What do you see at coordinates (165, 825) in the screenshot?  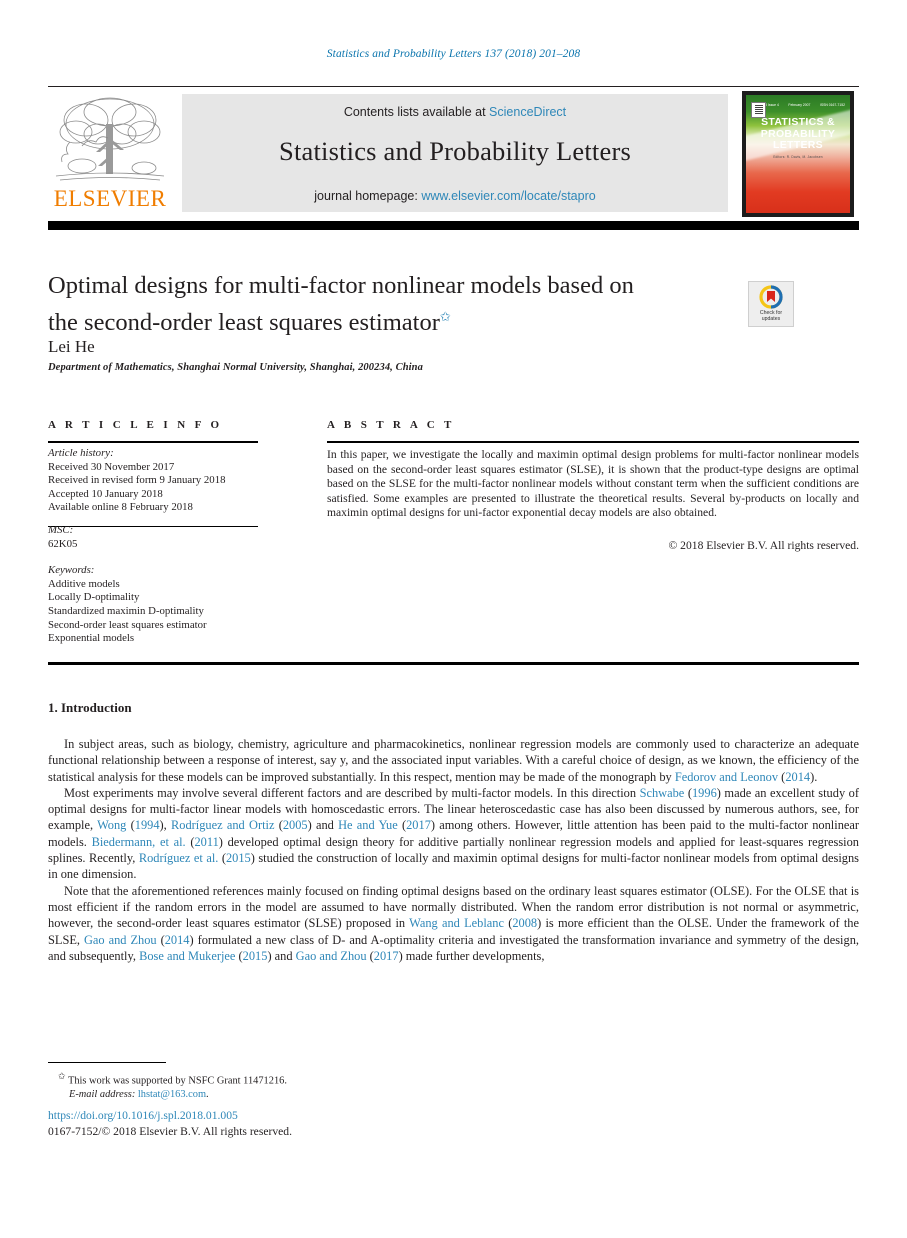 I see `paragraph-text: ),` at bounding box center [165, 825].